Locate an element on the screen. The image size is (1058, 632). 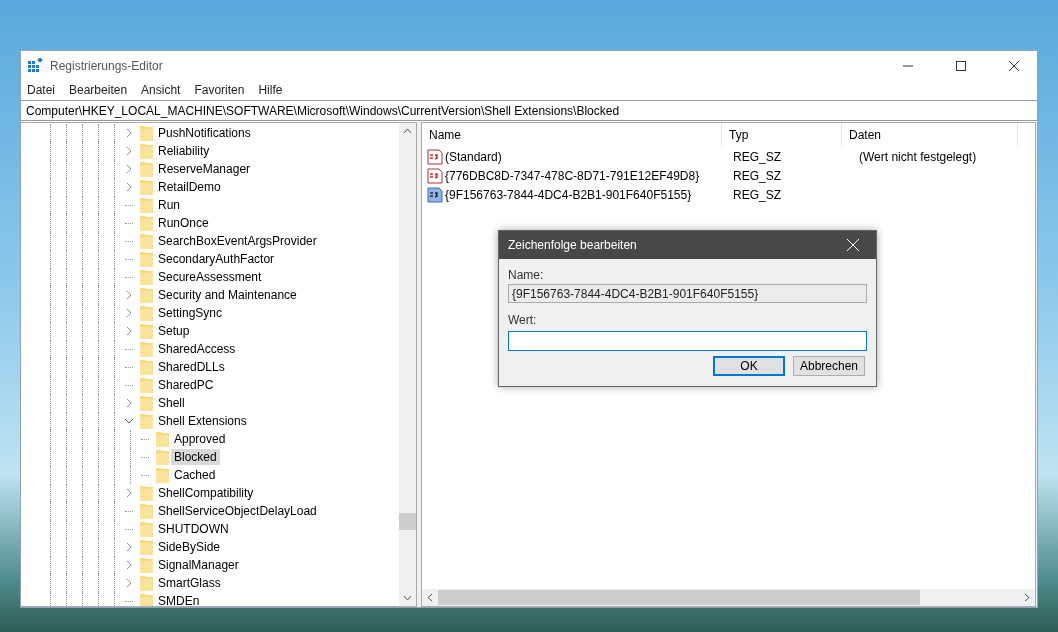
tree-item: RetailDemo is located at coordinates (189, 187).